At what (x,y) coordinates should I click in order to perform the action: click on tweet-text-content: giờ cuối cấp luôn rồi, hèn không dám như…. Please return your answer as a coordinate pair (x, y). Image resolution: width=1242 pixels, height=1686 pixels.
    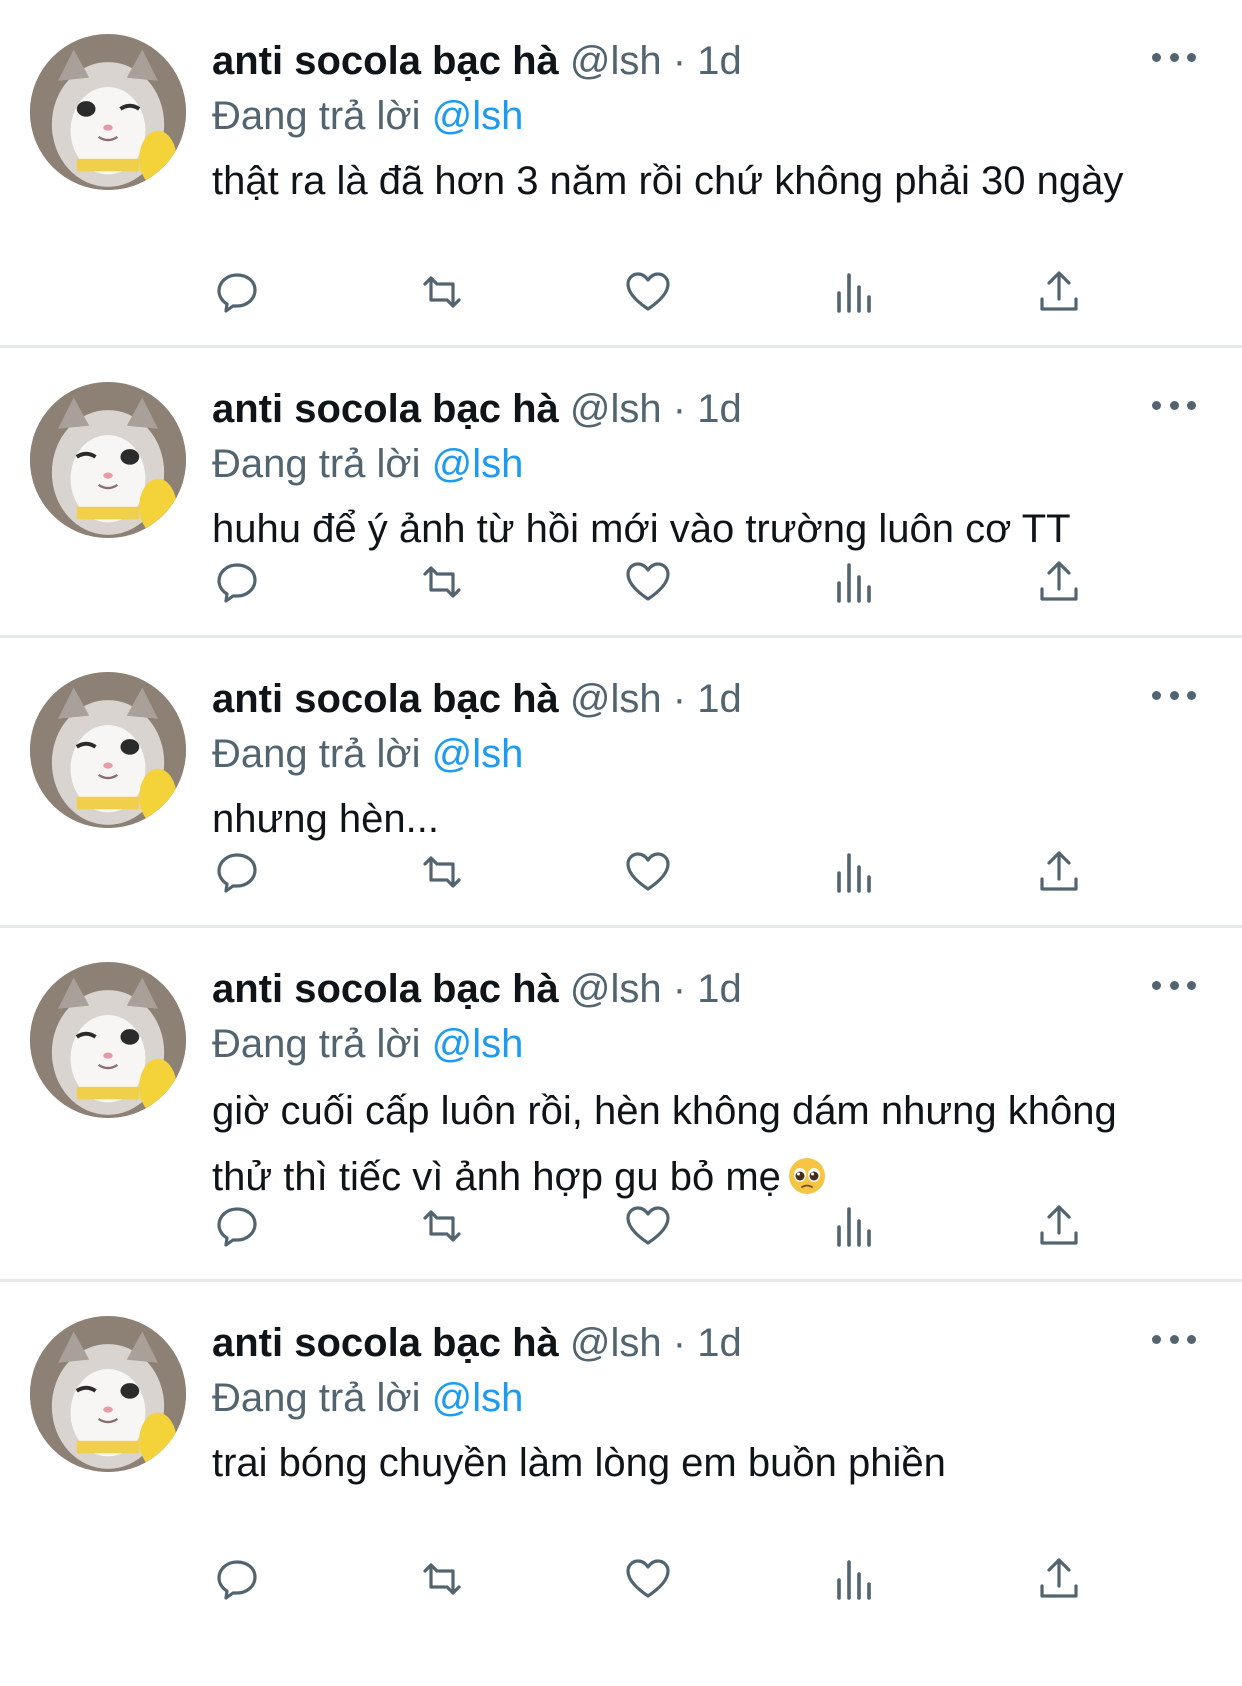
    Looking at the image, I should click on (664, 1144).